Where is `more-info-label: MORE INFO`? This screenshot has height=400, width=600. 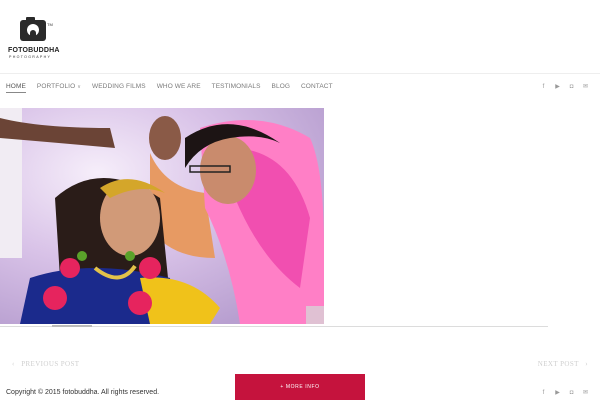
more-info-label: MORE INFO is located at coordinates (302, 387).